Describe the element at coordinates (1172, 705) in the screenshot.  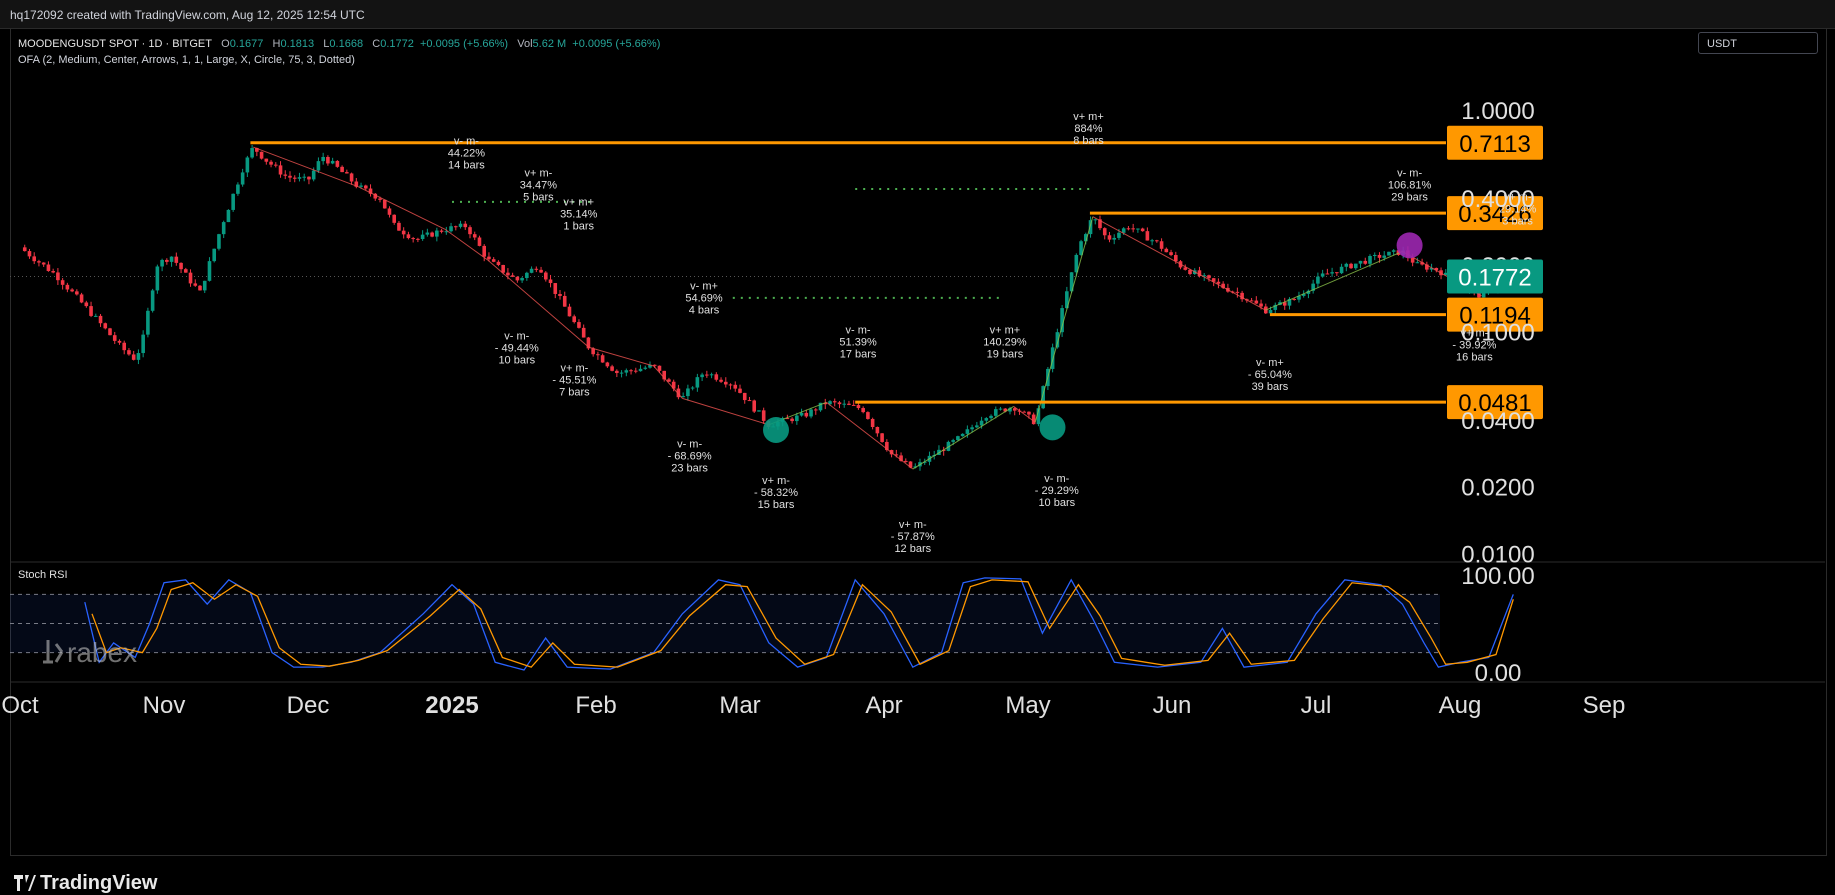
I see `time-axis-tick: Jun` at that location.